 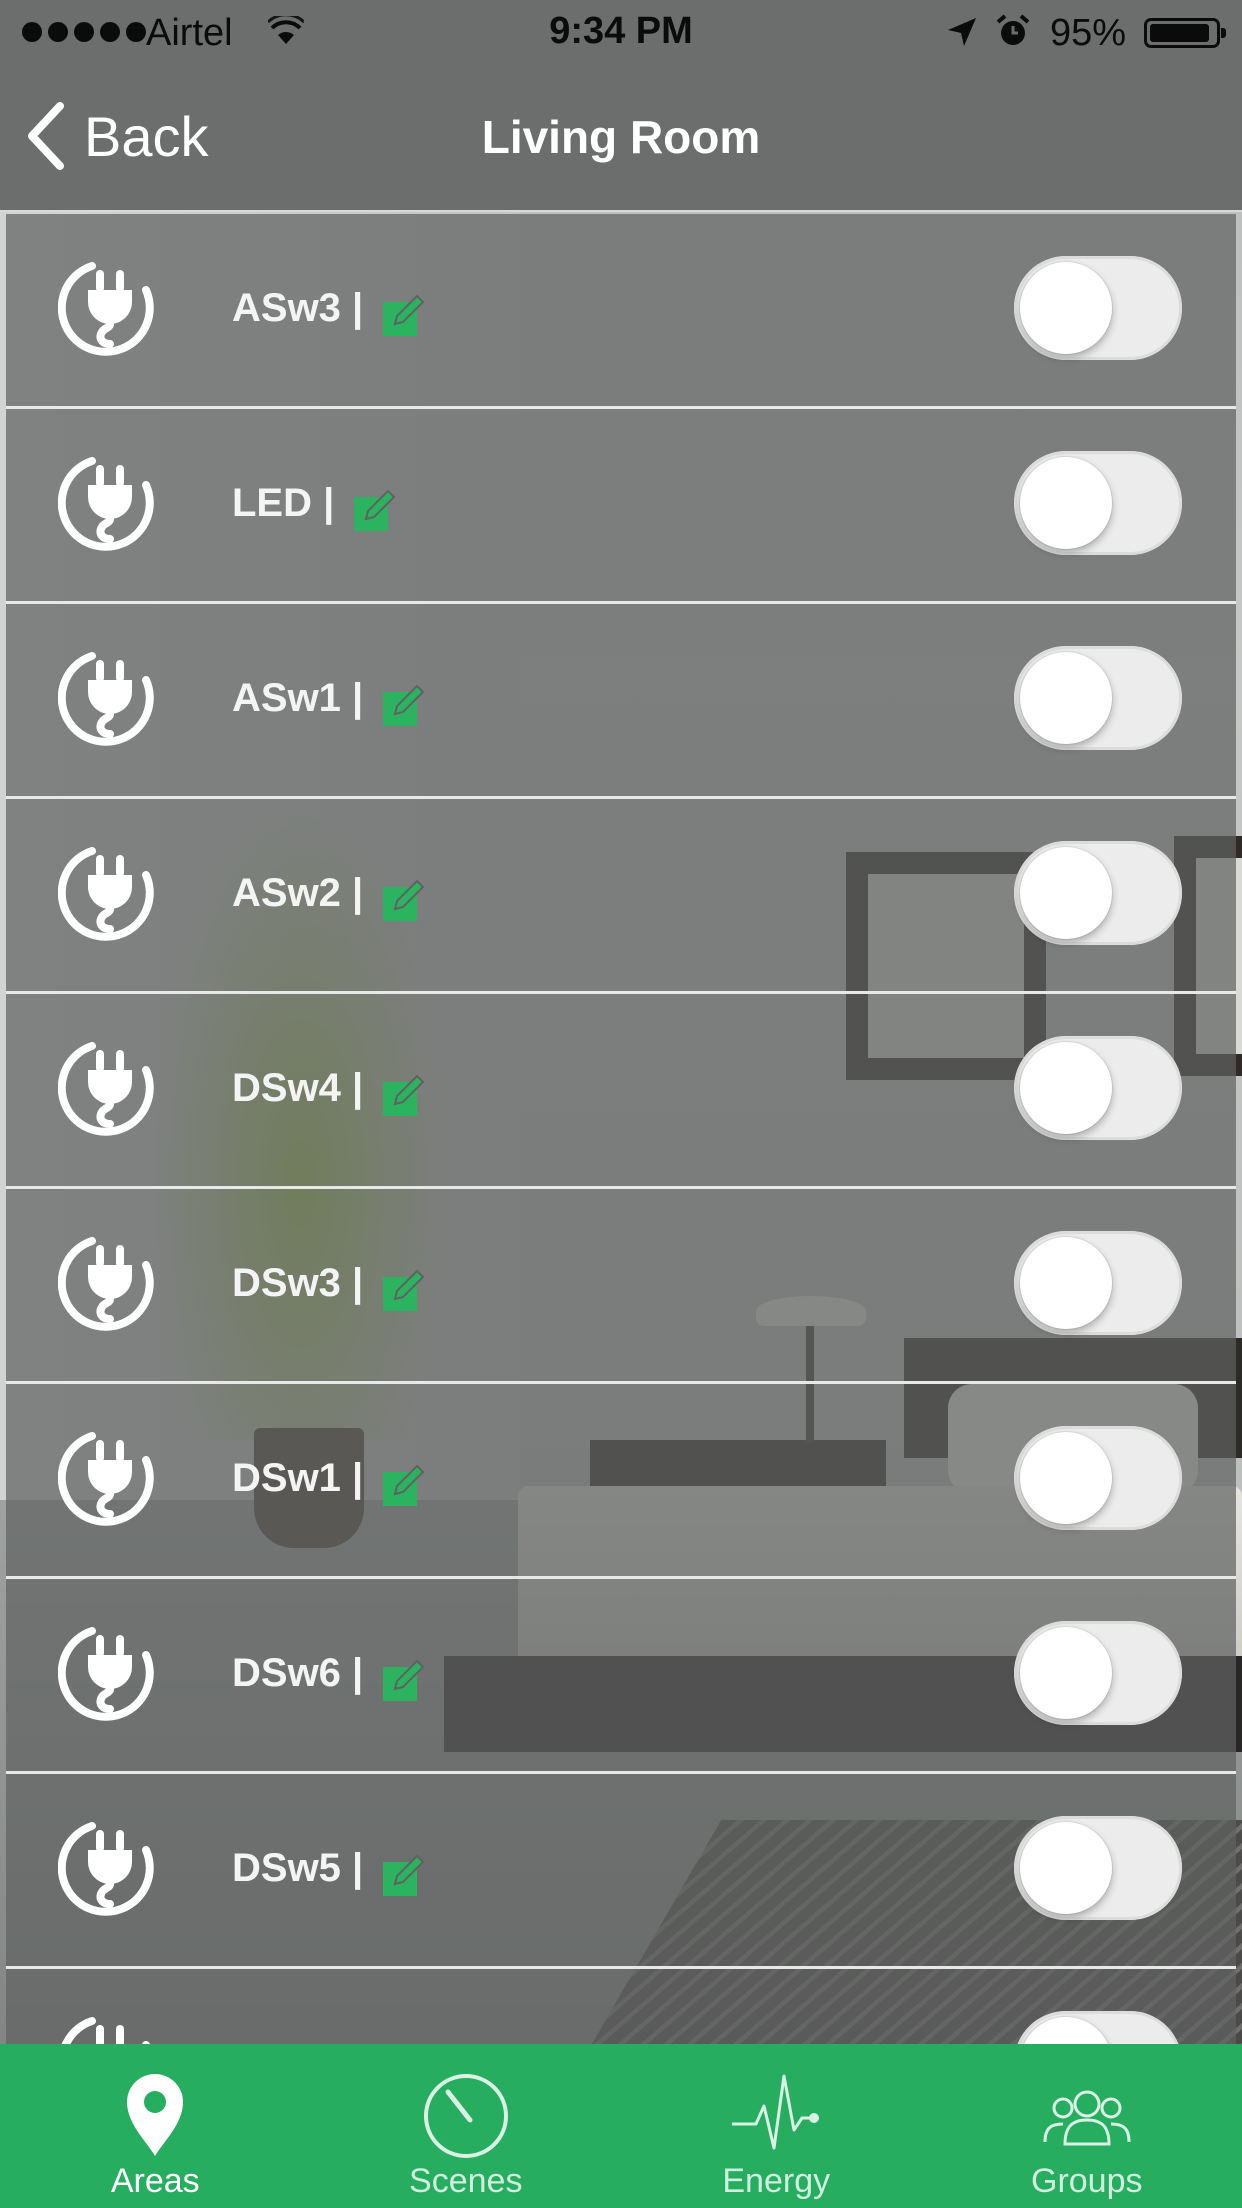 What do you see at coordinates (298, 1477) in the screenshot?
I see `device-name: DSw1 |` at bounding box center [298, 1477].